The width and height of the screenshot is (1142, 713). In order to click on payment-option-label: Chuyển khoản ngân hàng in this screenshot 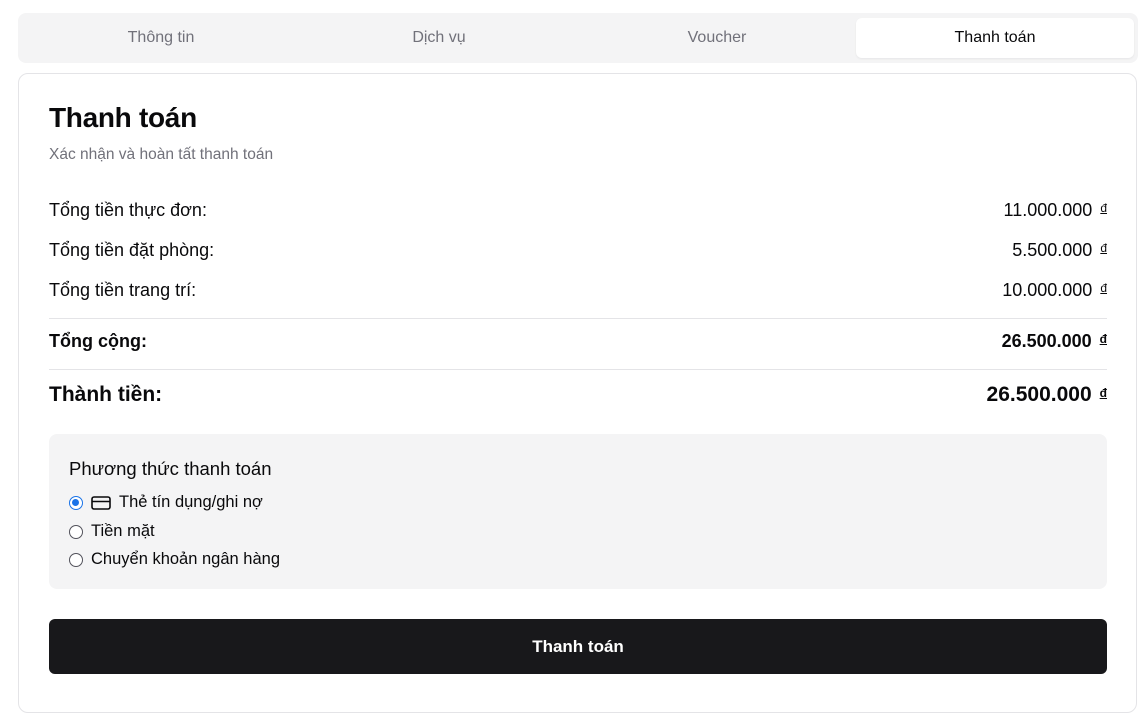, I will do `click(185, 559)`.